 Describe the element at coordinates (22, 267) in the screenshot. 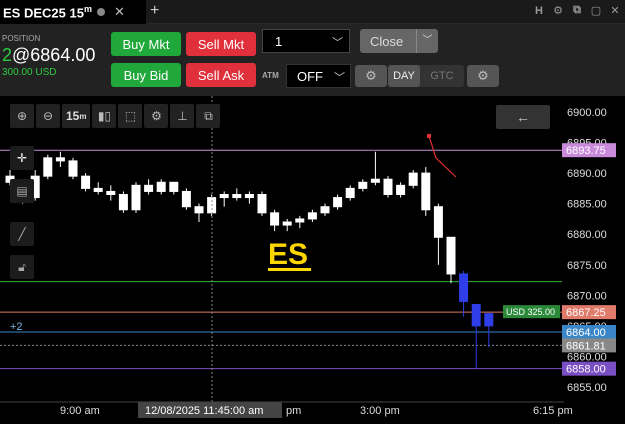

I see `lock-icon: 🔓︎` at that location.